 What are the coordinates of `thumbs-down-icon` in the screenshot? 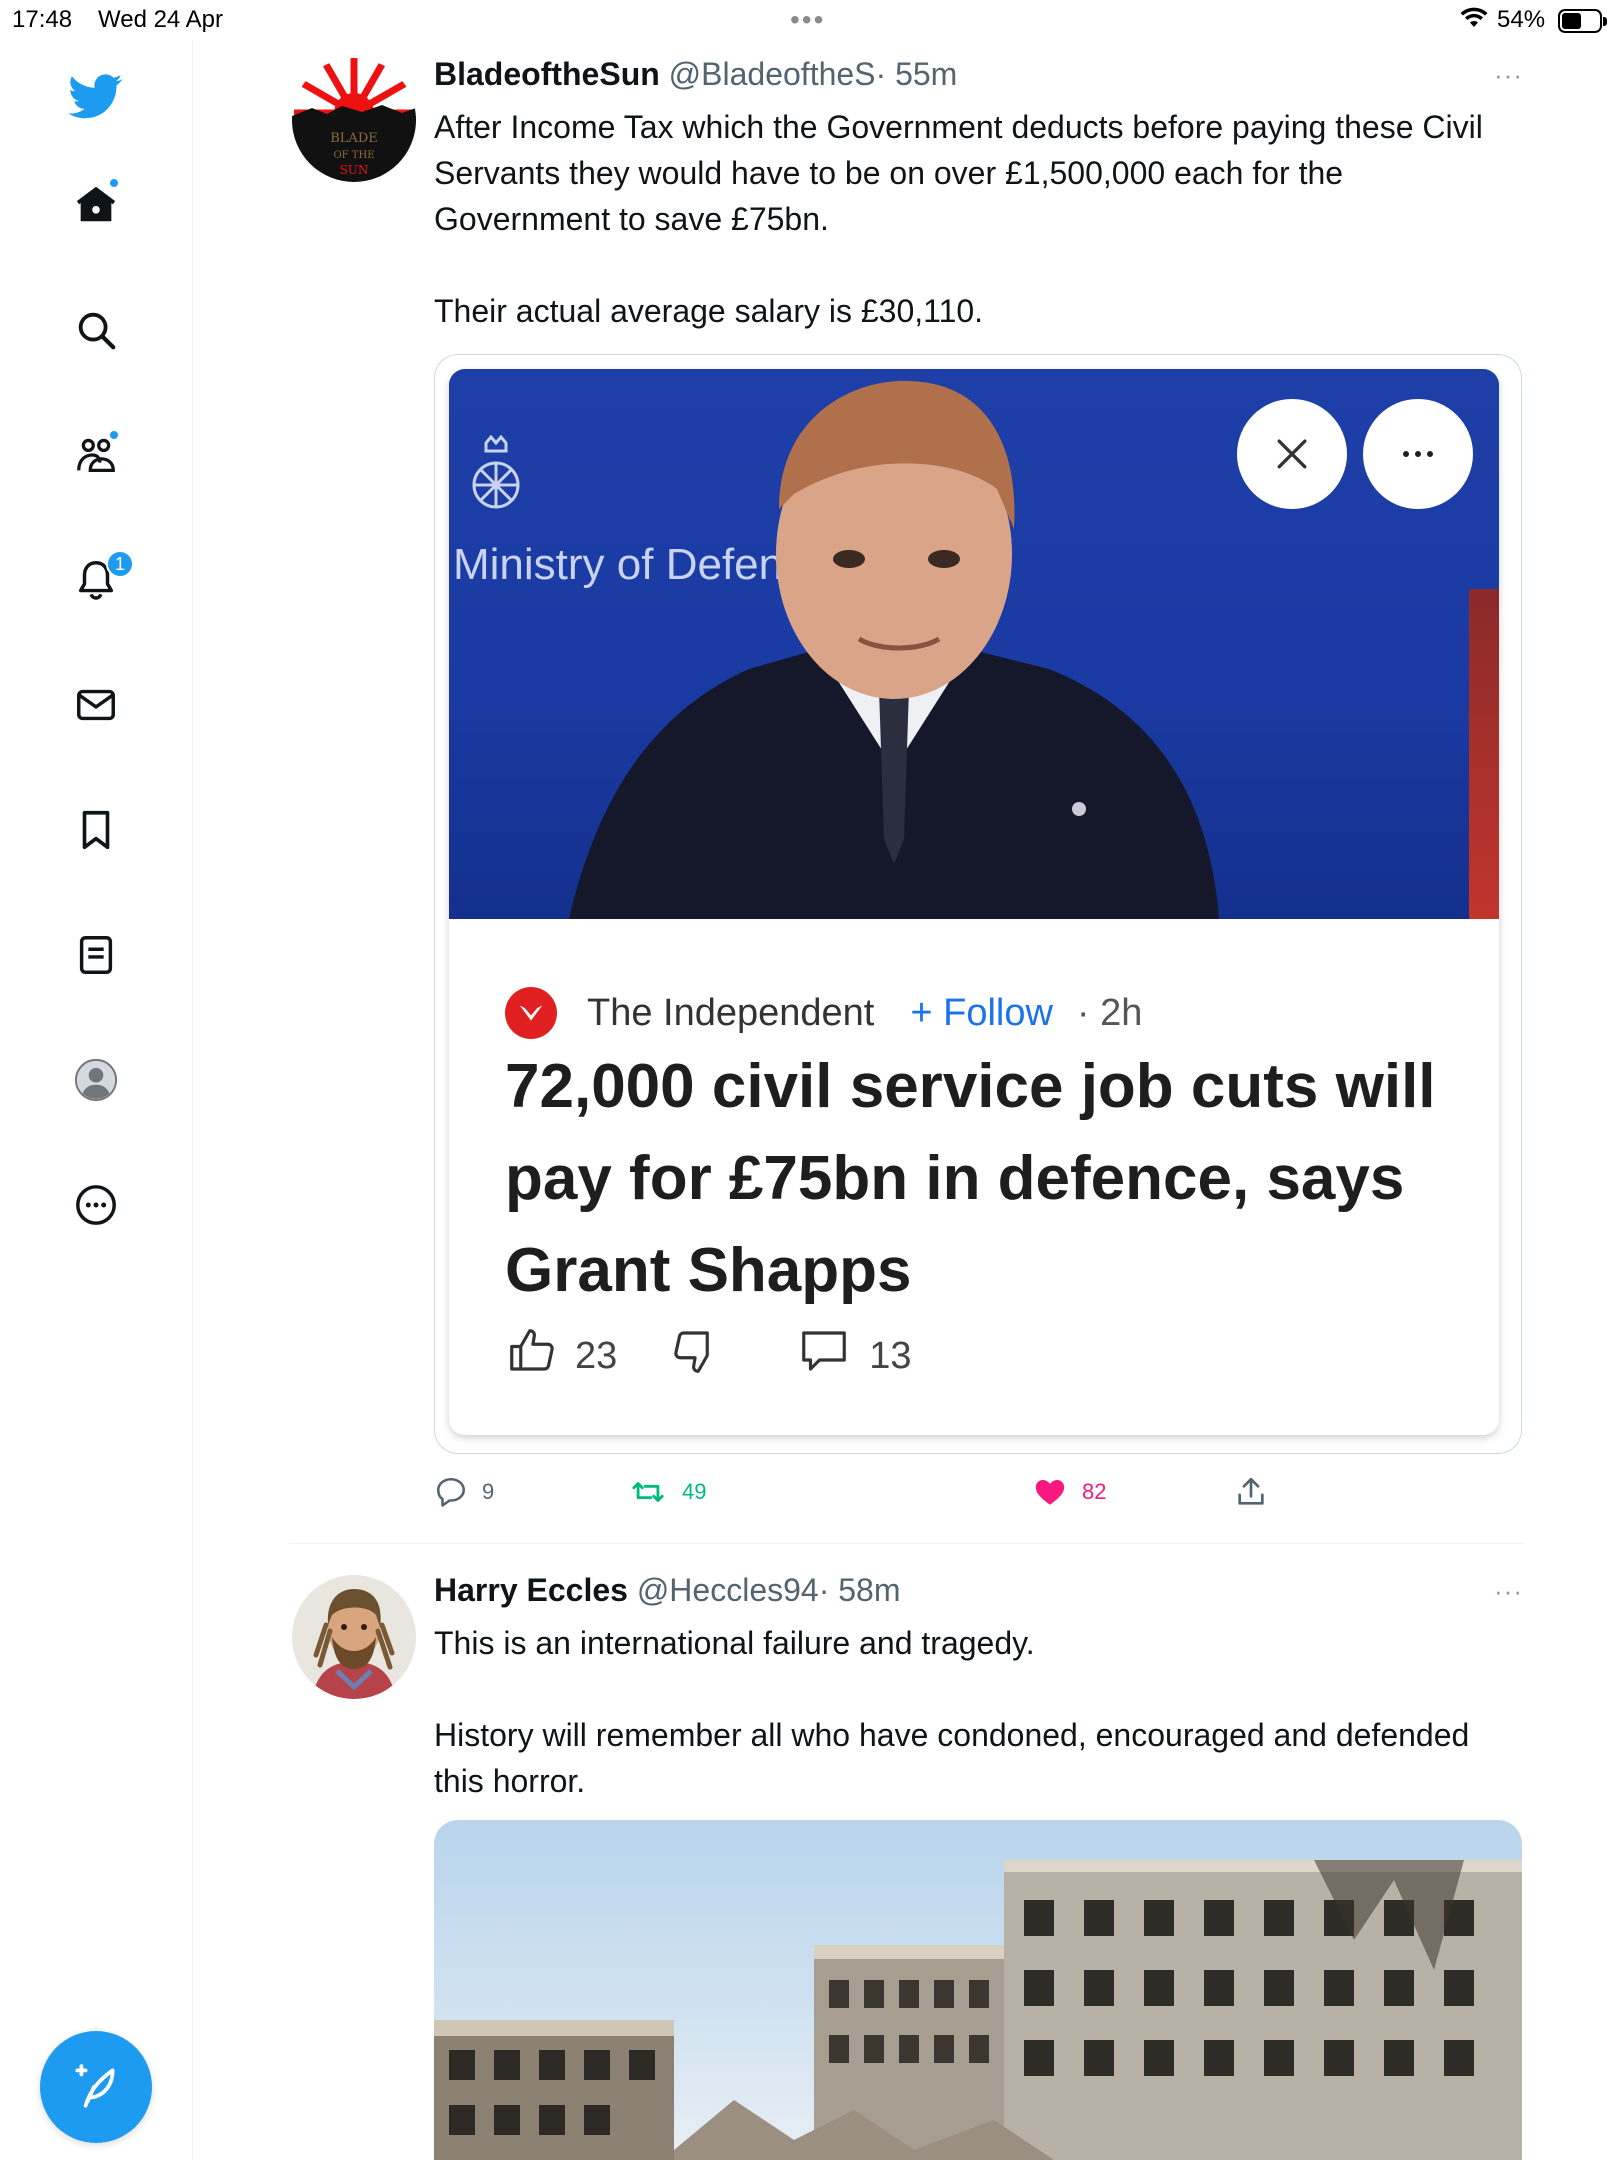 It's located at (692, 1352).